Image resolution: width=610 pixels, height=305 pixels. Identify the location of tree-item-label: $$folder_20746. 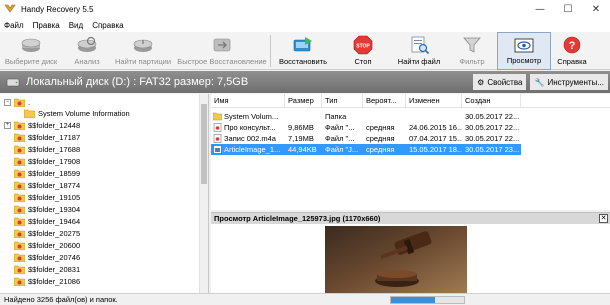
(54, 257).